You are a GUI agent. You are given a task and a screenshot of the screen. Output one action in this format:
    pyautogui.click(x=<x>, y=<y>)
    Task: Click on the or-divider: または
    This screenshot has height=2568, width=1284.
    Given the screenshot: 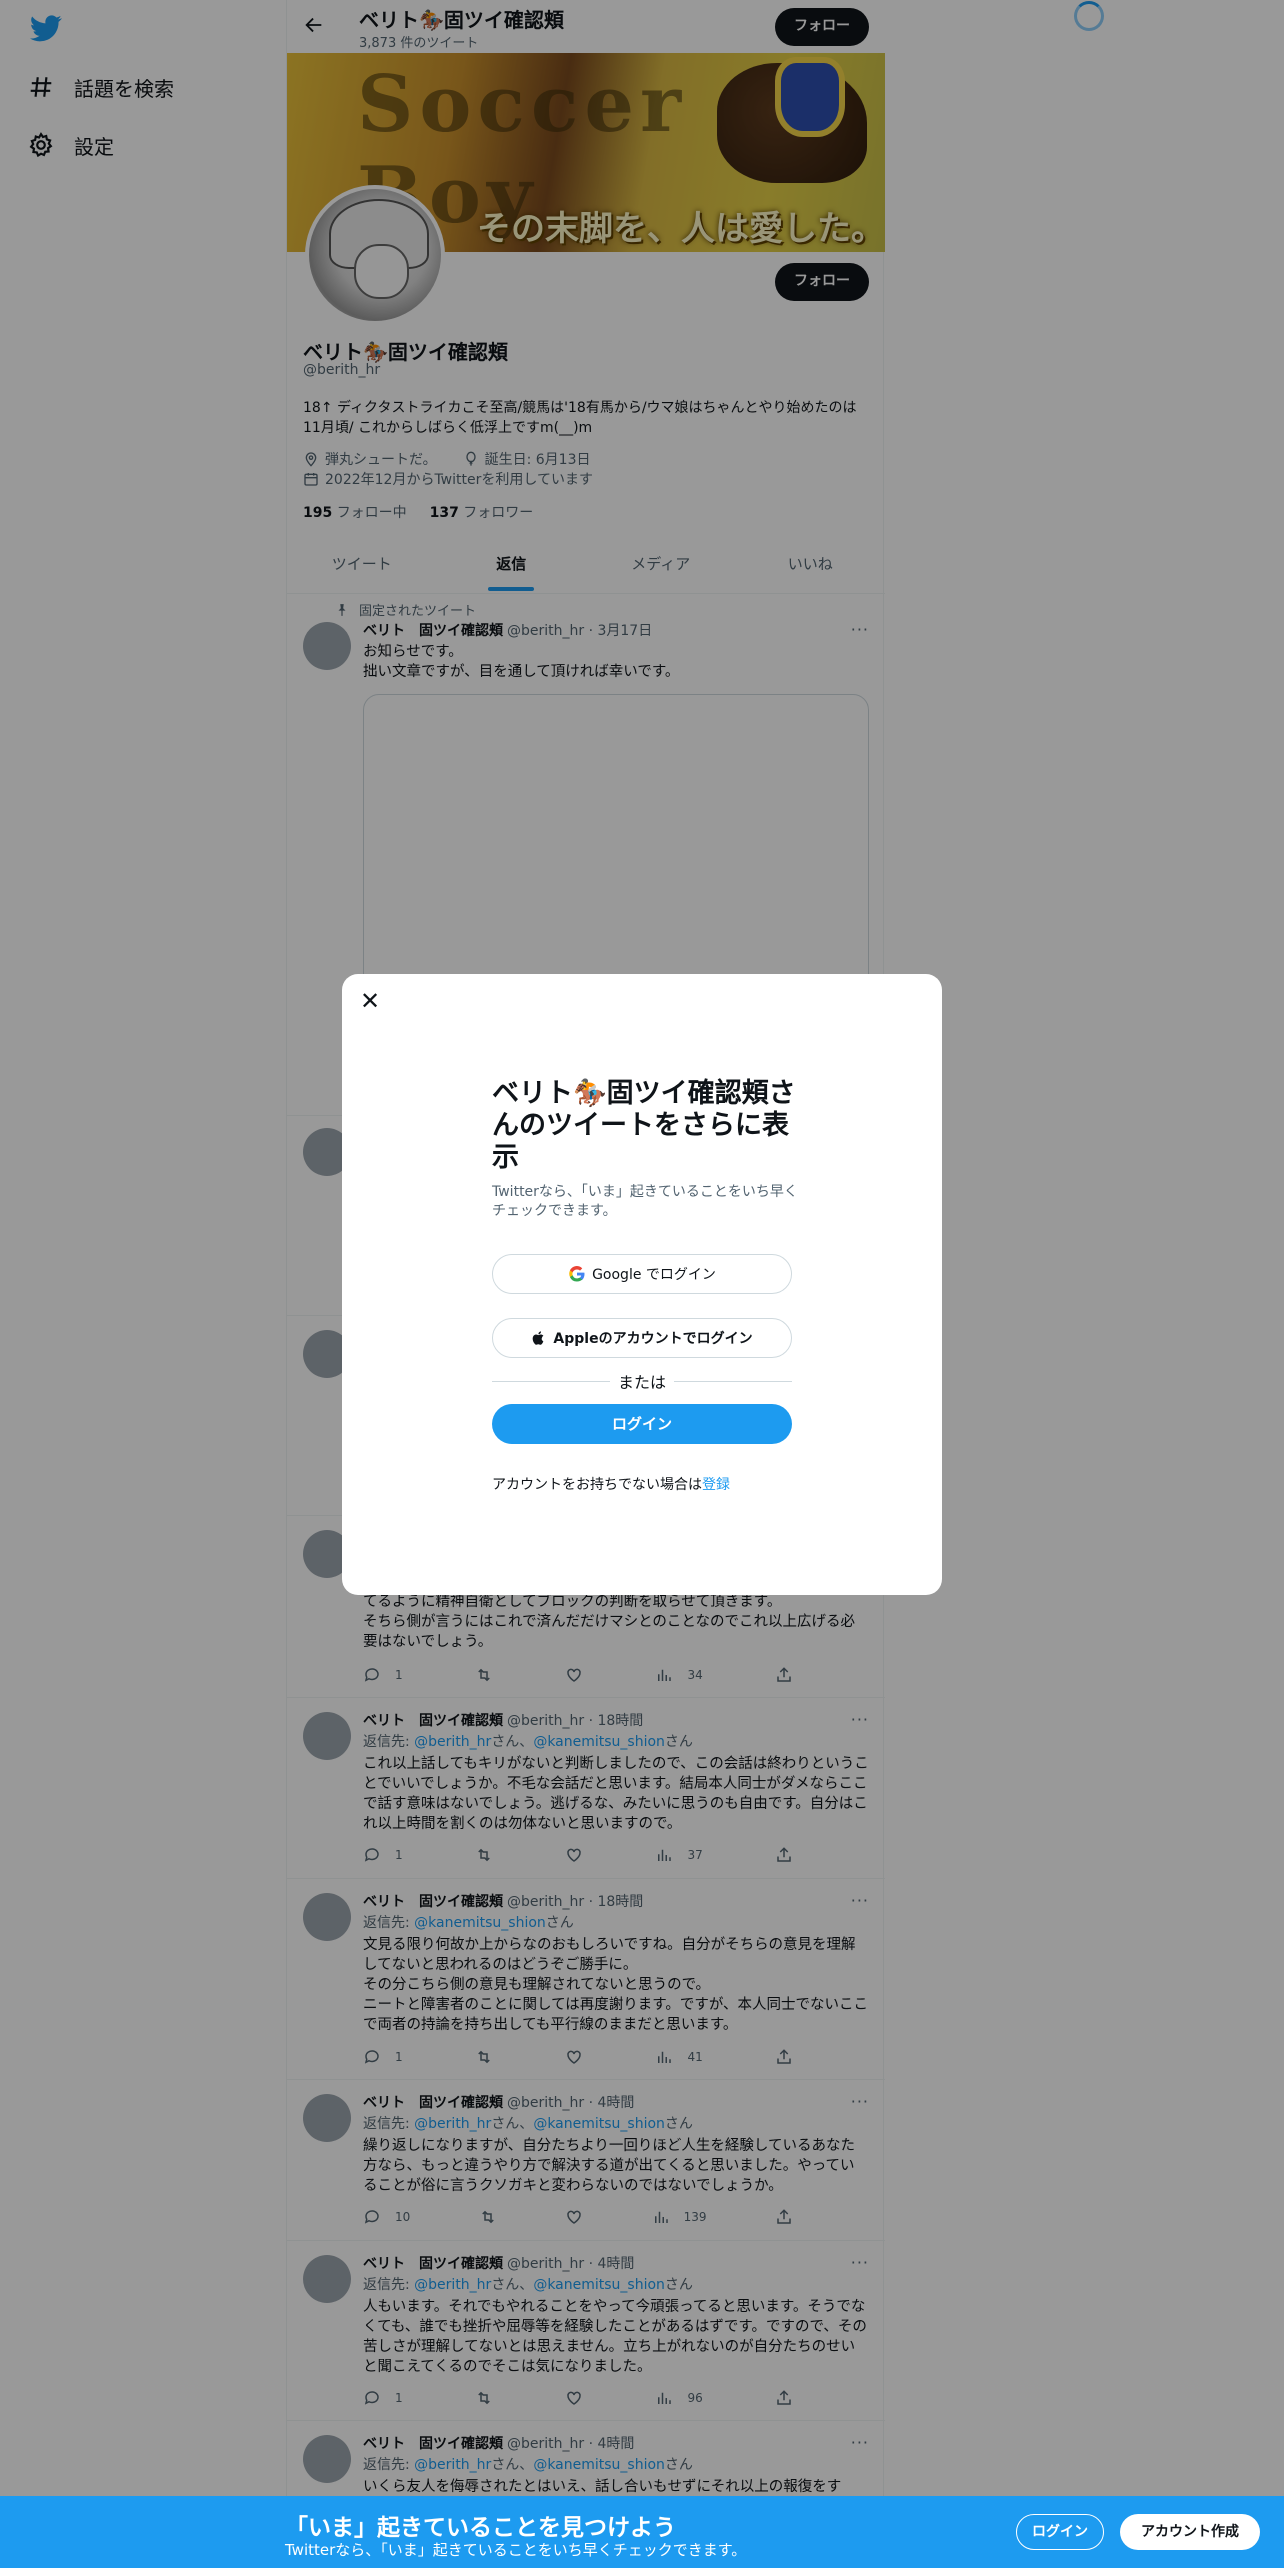 What is the action you would take?
    pyautogui.click(x=642, y=1381)
    